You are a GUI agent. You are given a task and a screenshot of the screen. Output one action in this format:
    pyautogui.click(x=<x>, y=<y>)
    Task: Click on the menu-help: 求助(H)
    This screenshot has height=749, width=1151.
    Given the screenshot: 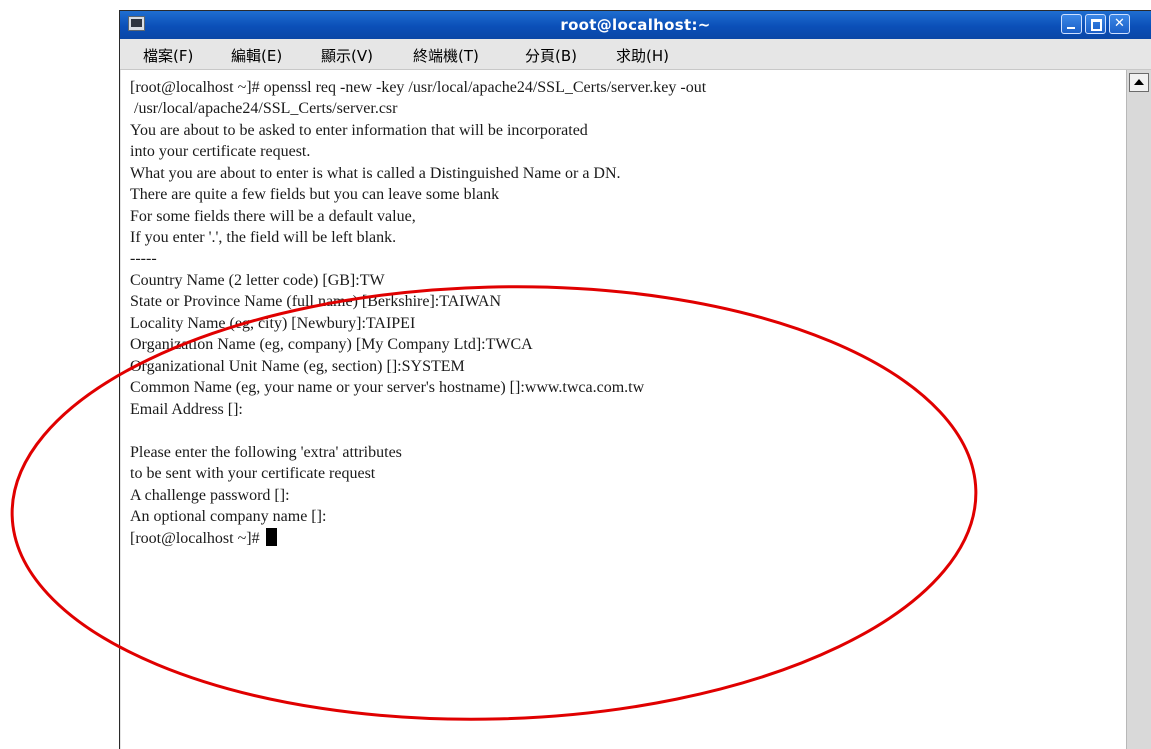 What is the action you would take?
    pyautogui.click(x=642, y=55)
    